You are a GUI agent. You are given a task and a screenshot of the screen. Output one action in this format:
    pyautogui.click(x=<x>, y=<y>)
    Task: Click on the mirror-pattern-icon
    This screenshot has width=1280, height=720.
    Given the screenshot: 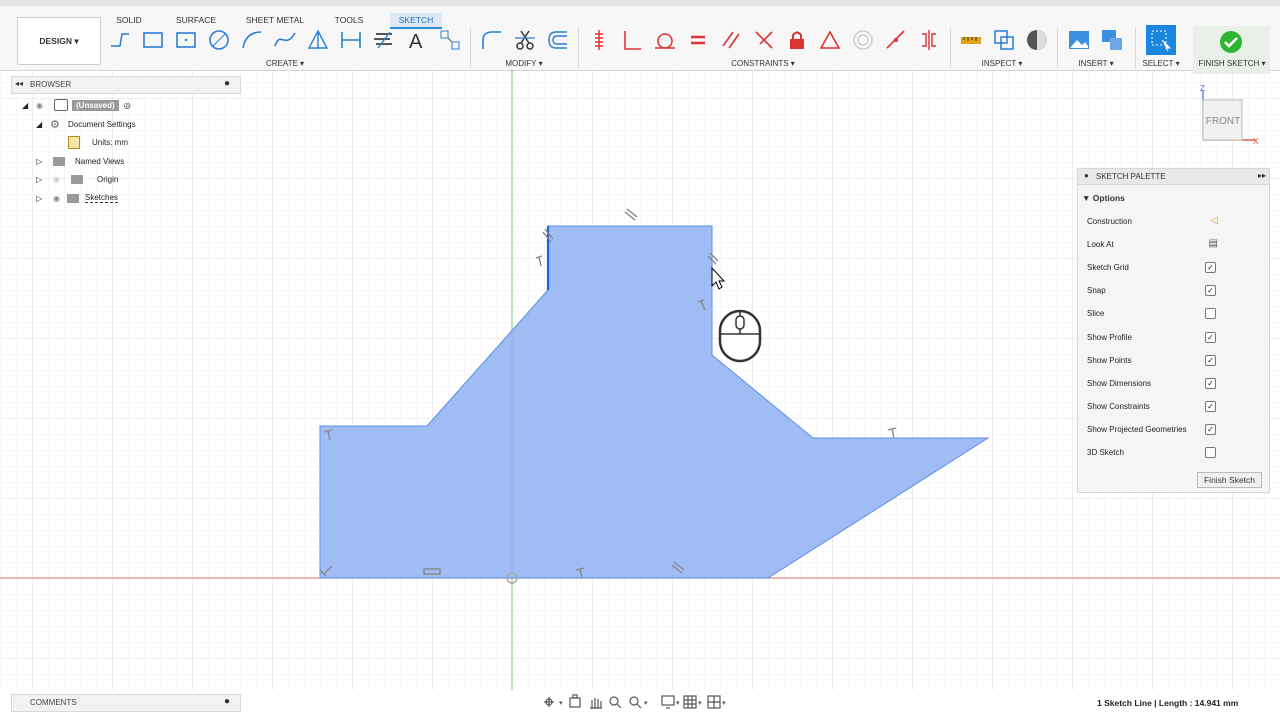 What is the action you would take?
    pyautogui.click(x=384, y=40)
    